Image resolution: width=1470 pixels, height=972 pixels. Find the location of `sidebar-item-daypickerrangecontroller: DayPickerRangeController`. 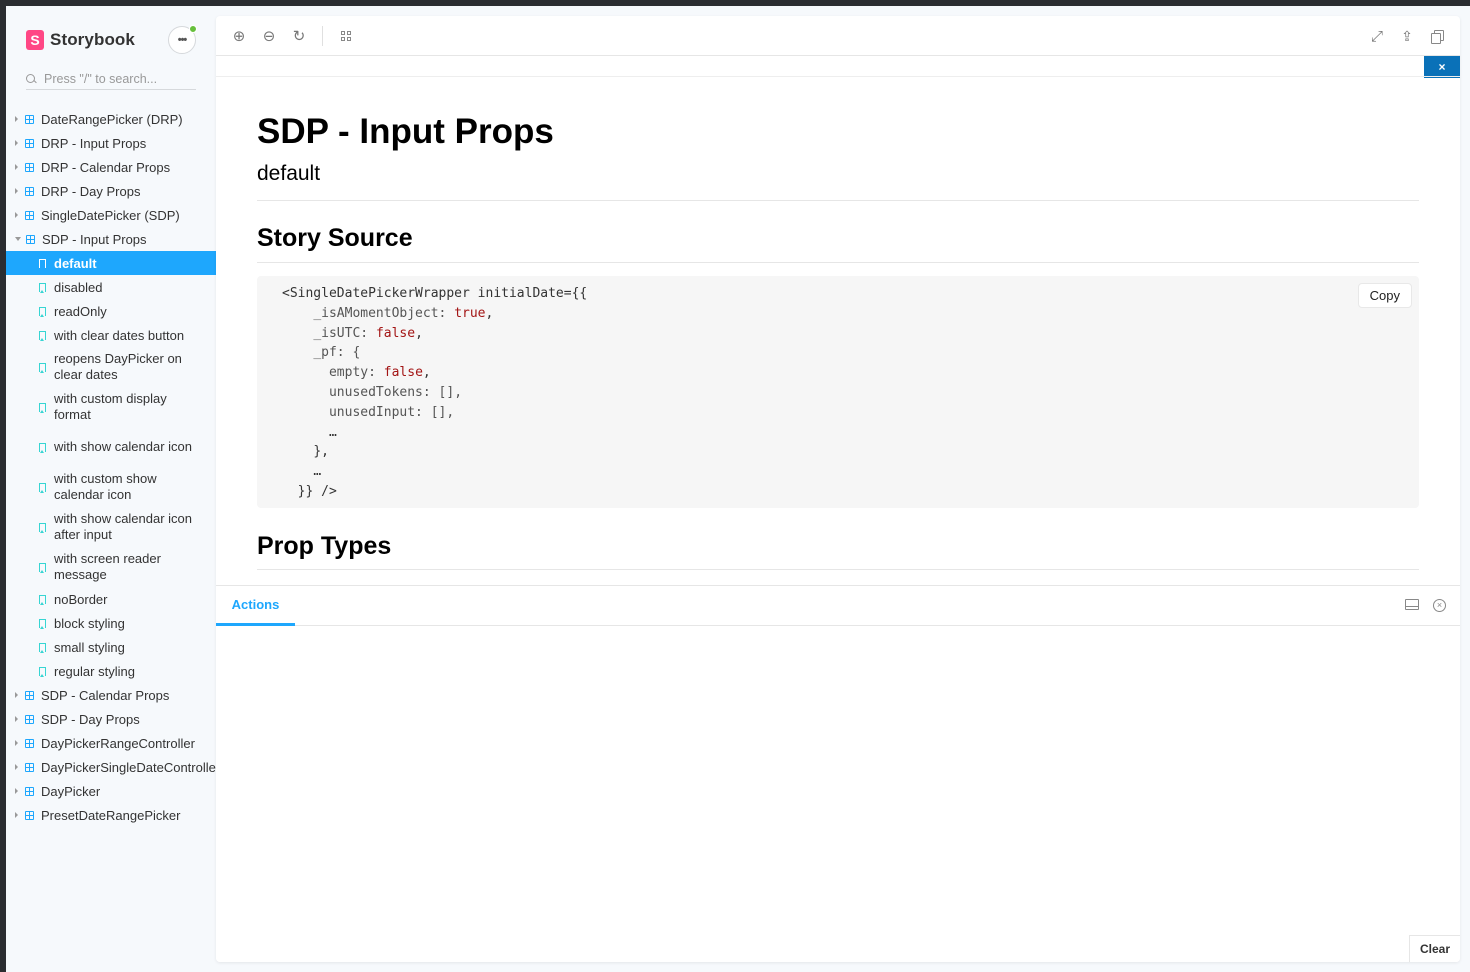

sidebar-item-daypickerrangecontroller: DayPickerRangeController is located at coordinates (111, 743).